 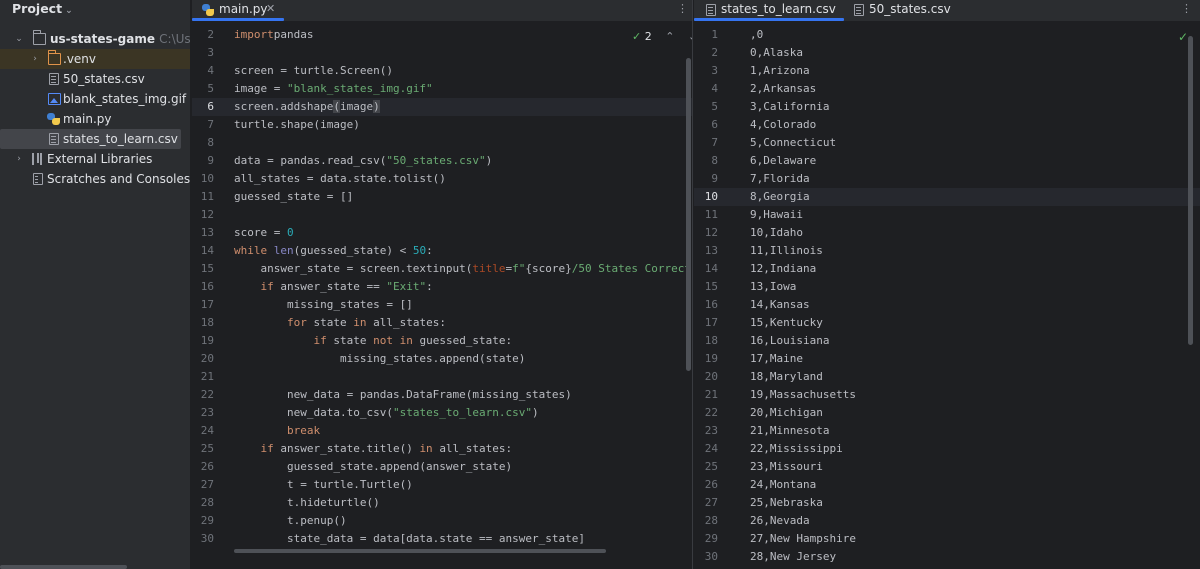 I want to click on code-token: 50, so click(x=419, y=250).